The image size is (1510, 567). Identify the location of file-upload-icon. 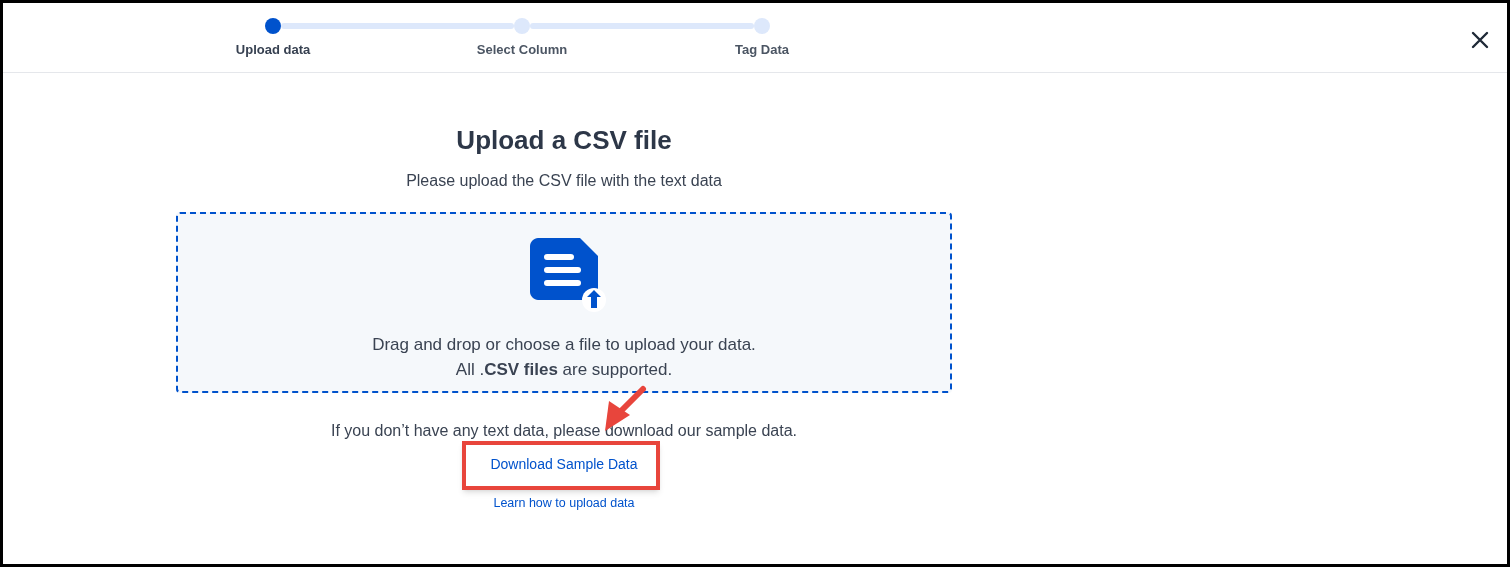
(568, 275).